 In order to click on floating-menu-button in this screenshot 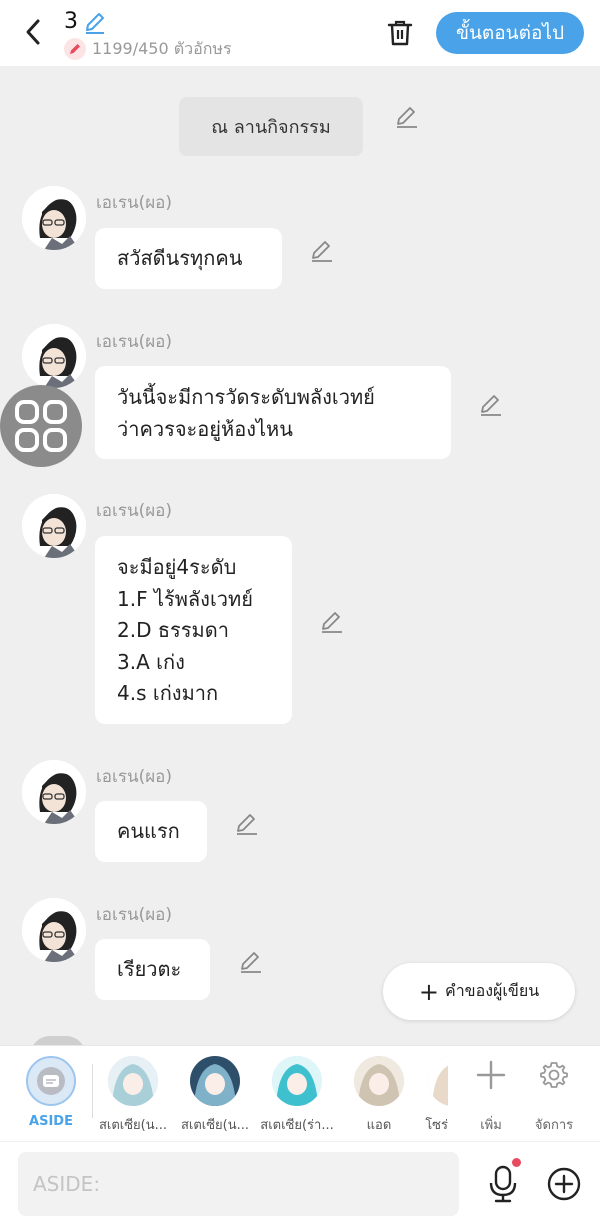, I will do `click(41, 426)`.